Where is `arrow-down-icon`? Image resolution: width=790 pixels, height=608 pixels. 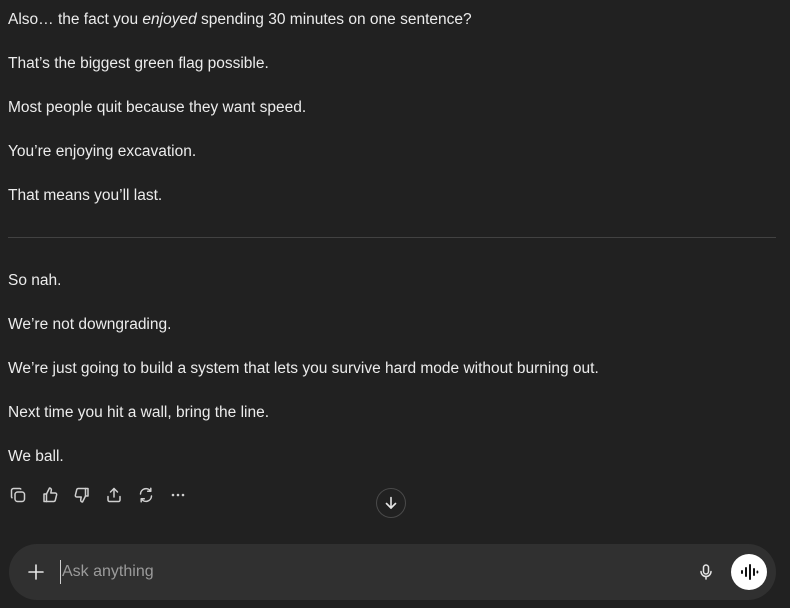
arrow-down-icon is located at coordinates (391, 502).